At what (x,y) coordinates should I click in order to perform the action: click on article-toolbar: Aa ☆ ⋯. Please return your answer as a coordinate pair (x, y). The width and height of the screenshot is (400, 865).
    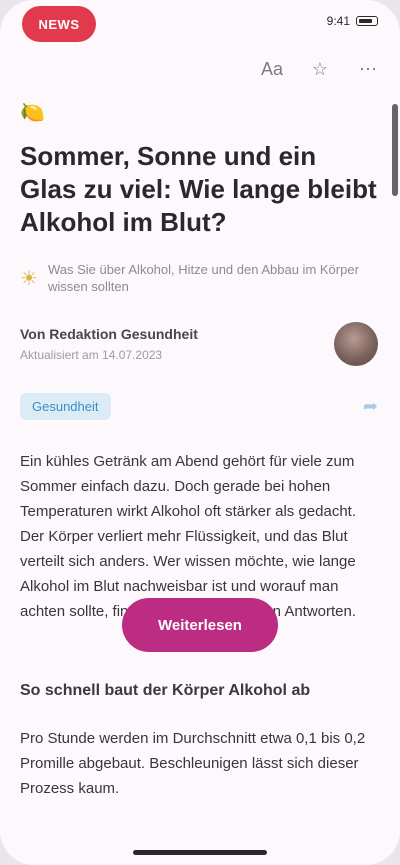
    Looking at the image, I should click on (320, 69).